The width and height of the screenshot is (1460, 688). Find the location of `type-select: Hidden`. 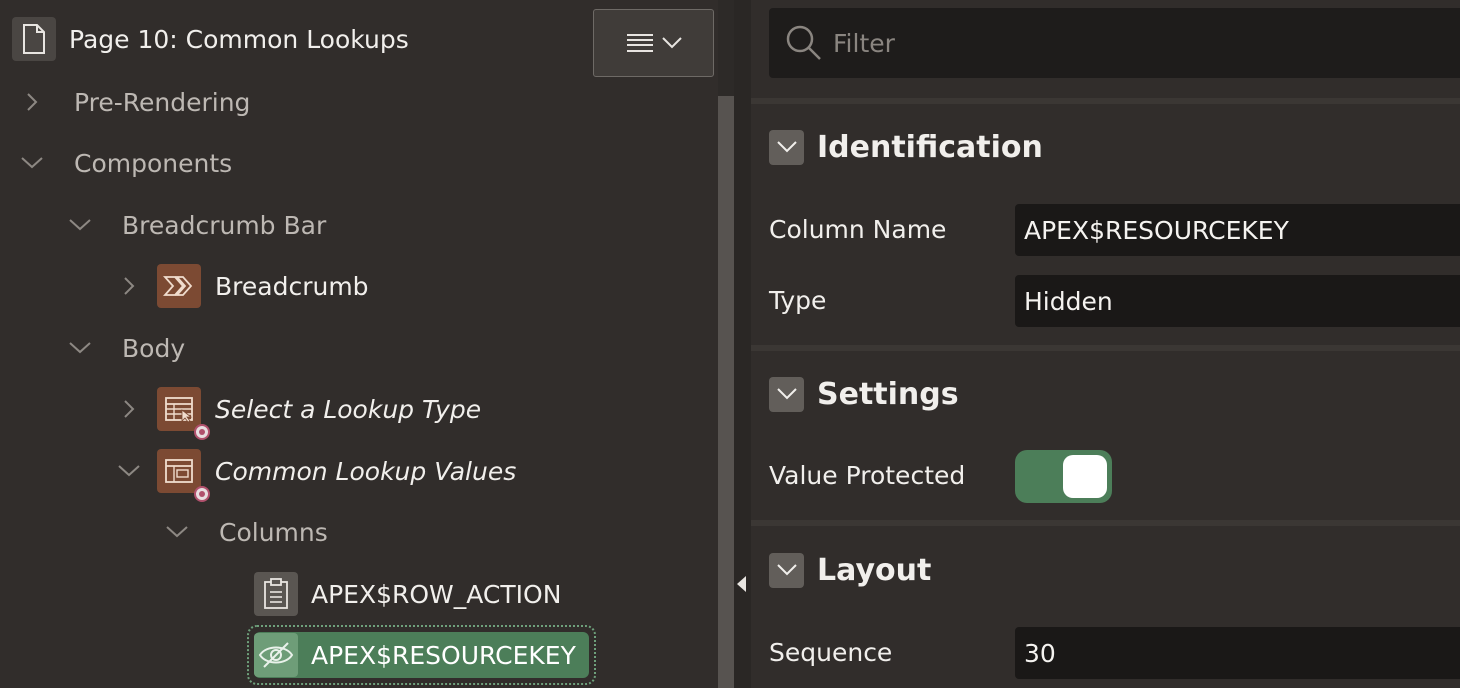

type-select: Hidden is located at coordinates (1237, 301).